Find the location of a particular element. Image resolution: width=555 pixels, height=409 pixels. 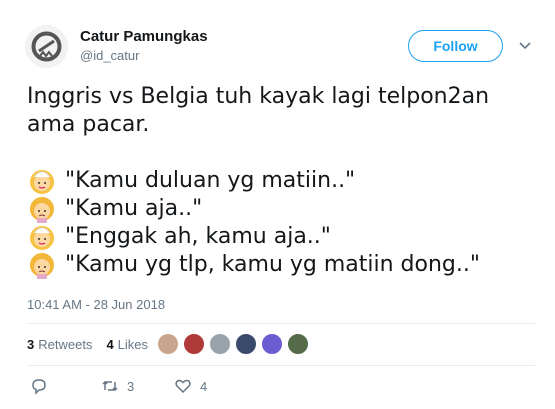

tweet-line: "Kamu duluan yg matiin.." is located at coordinates (282, 181).